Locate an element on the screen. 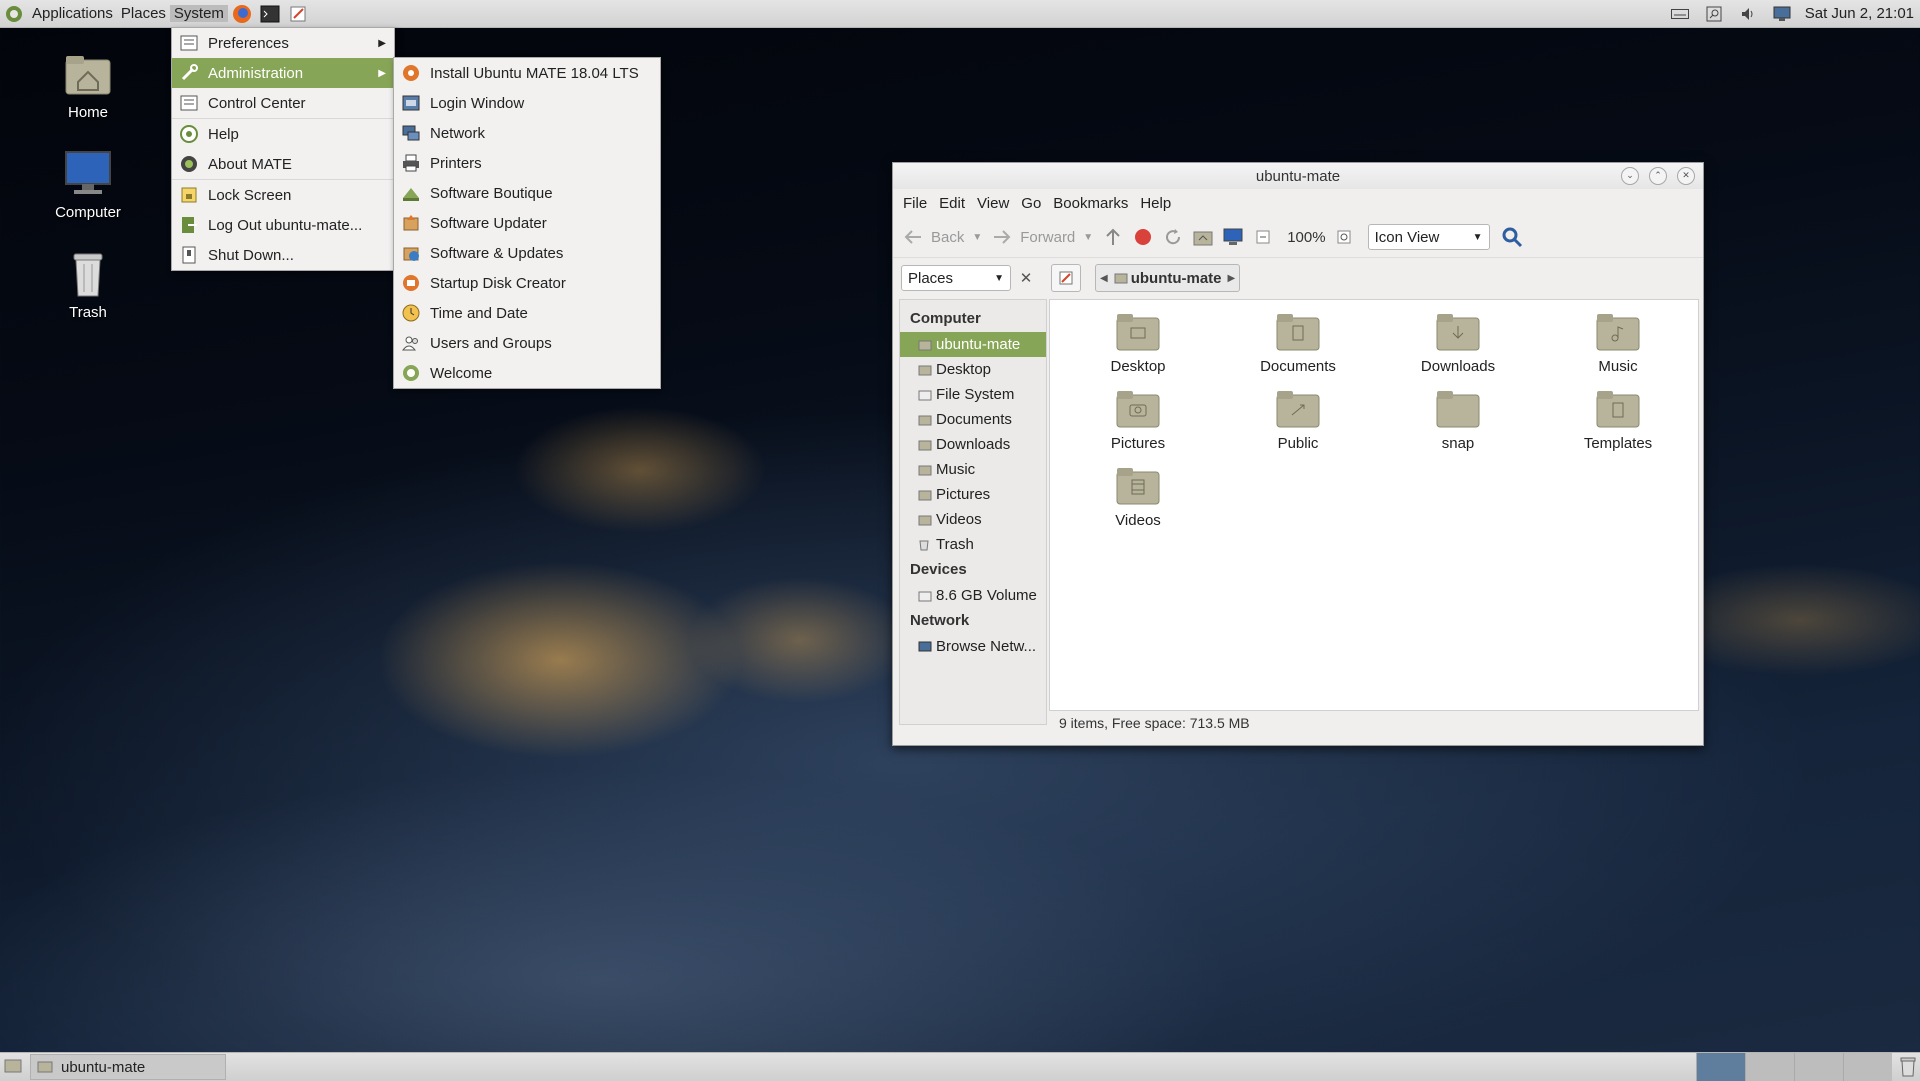 The width and height of the screenshot is (1920, 1081). menu-item-startup-disk-creator: Startup Disk Creator is located at coordinates (527, 283).